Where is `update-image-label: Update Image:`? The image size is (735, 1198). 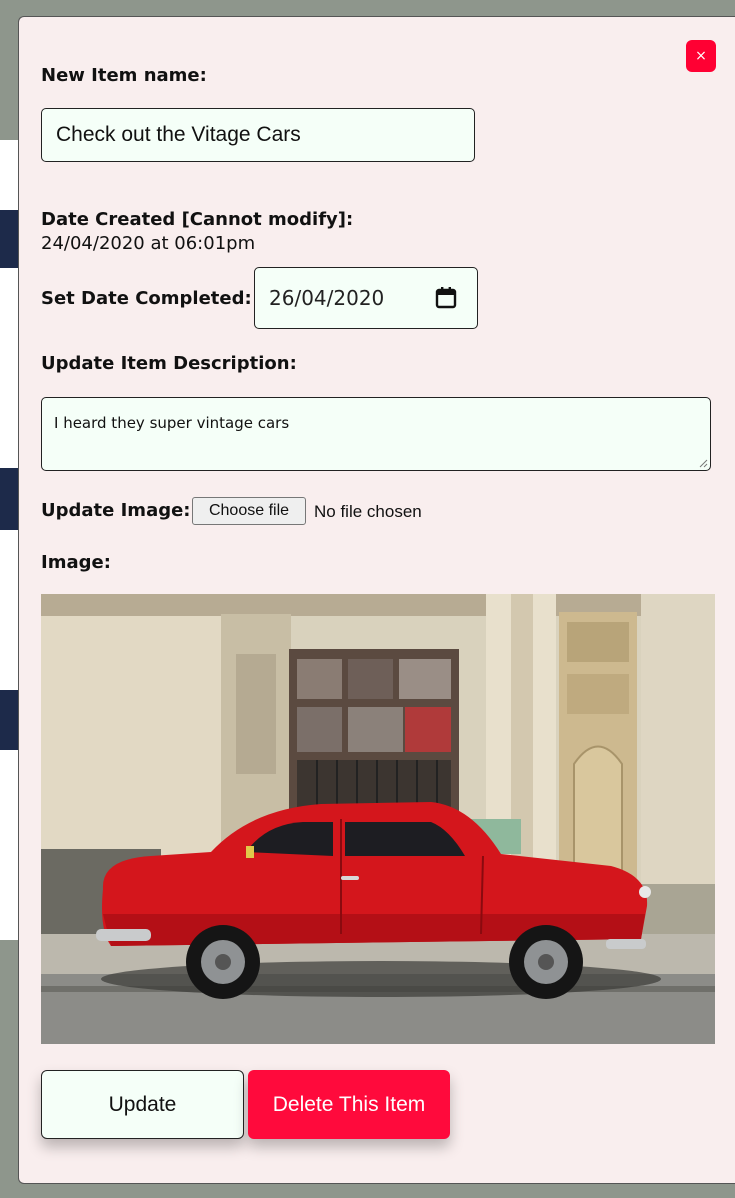
update-image-label: Update Image: is located at coordinates (116, 510).